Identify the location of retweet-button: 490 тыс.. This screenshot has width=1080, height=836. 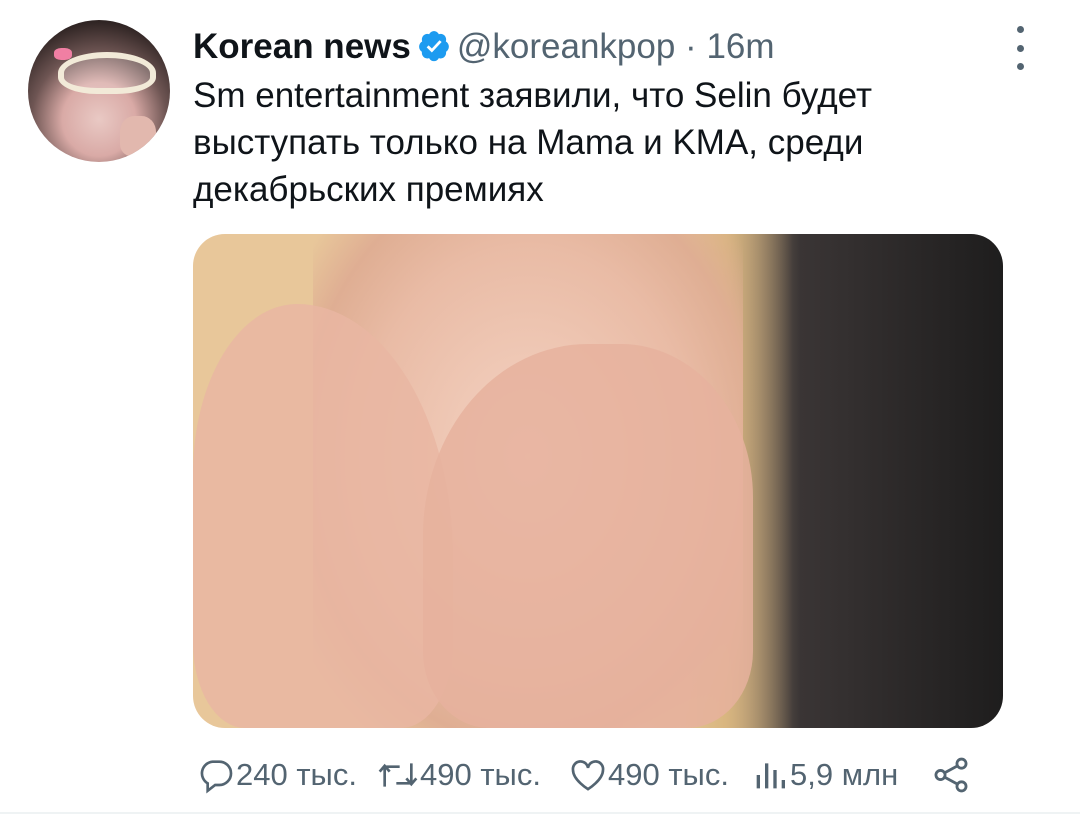
(472, 775).